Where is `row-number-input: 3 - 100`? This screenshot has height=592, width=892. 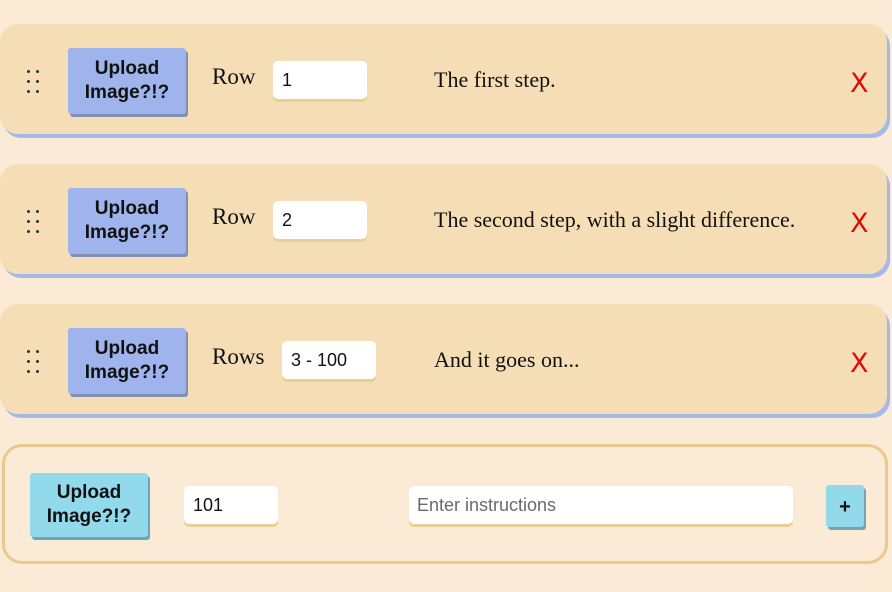
row-number-input: 3 - 100 is located at coordinates (329, 360).